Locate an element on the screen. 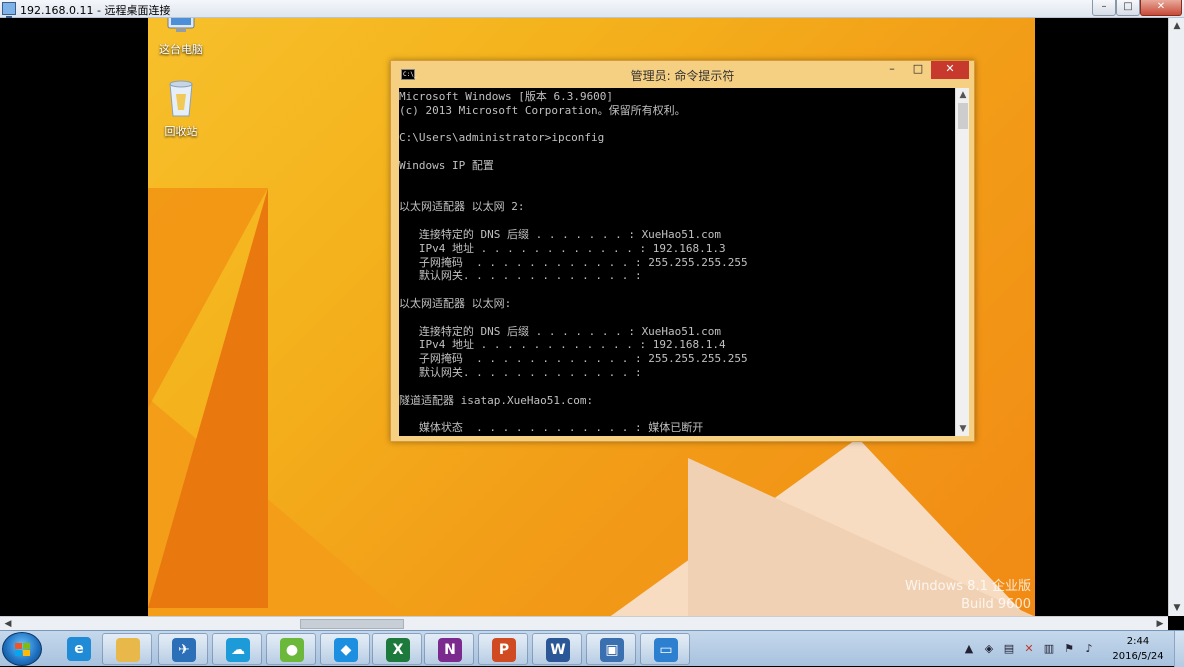 The height and width of the screenshot is (667, 1184). rdp-window-title: 192.168.0.11 - 远程桌面连接 is located at coordinates (95, 10).